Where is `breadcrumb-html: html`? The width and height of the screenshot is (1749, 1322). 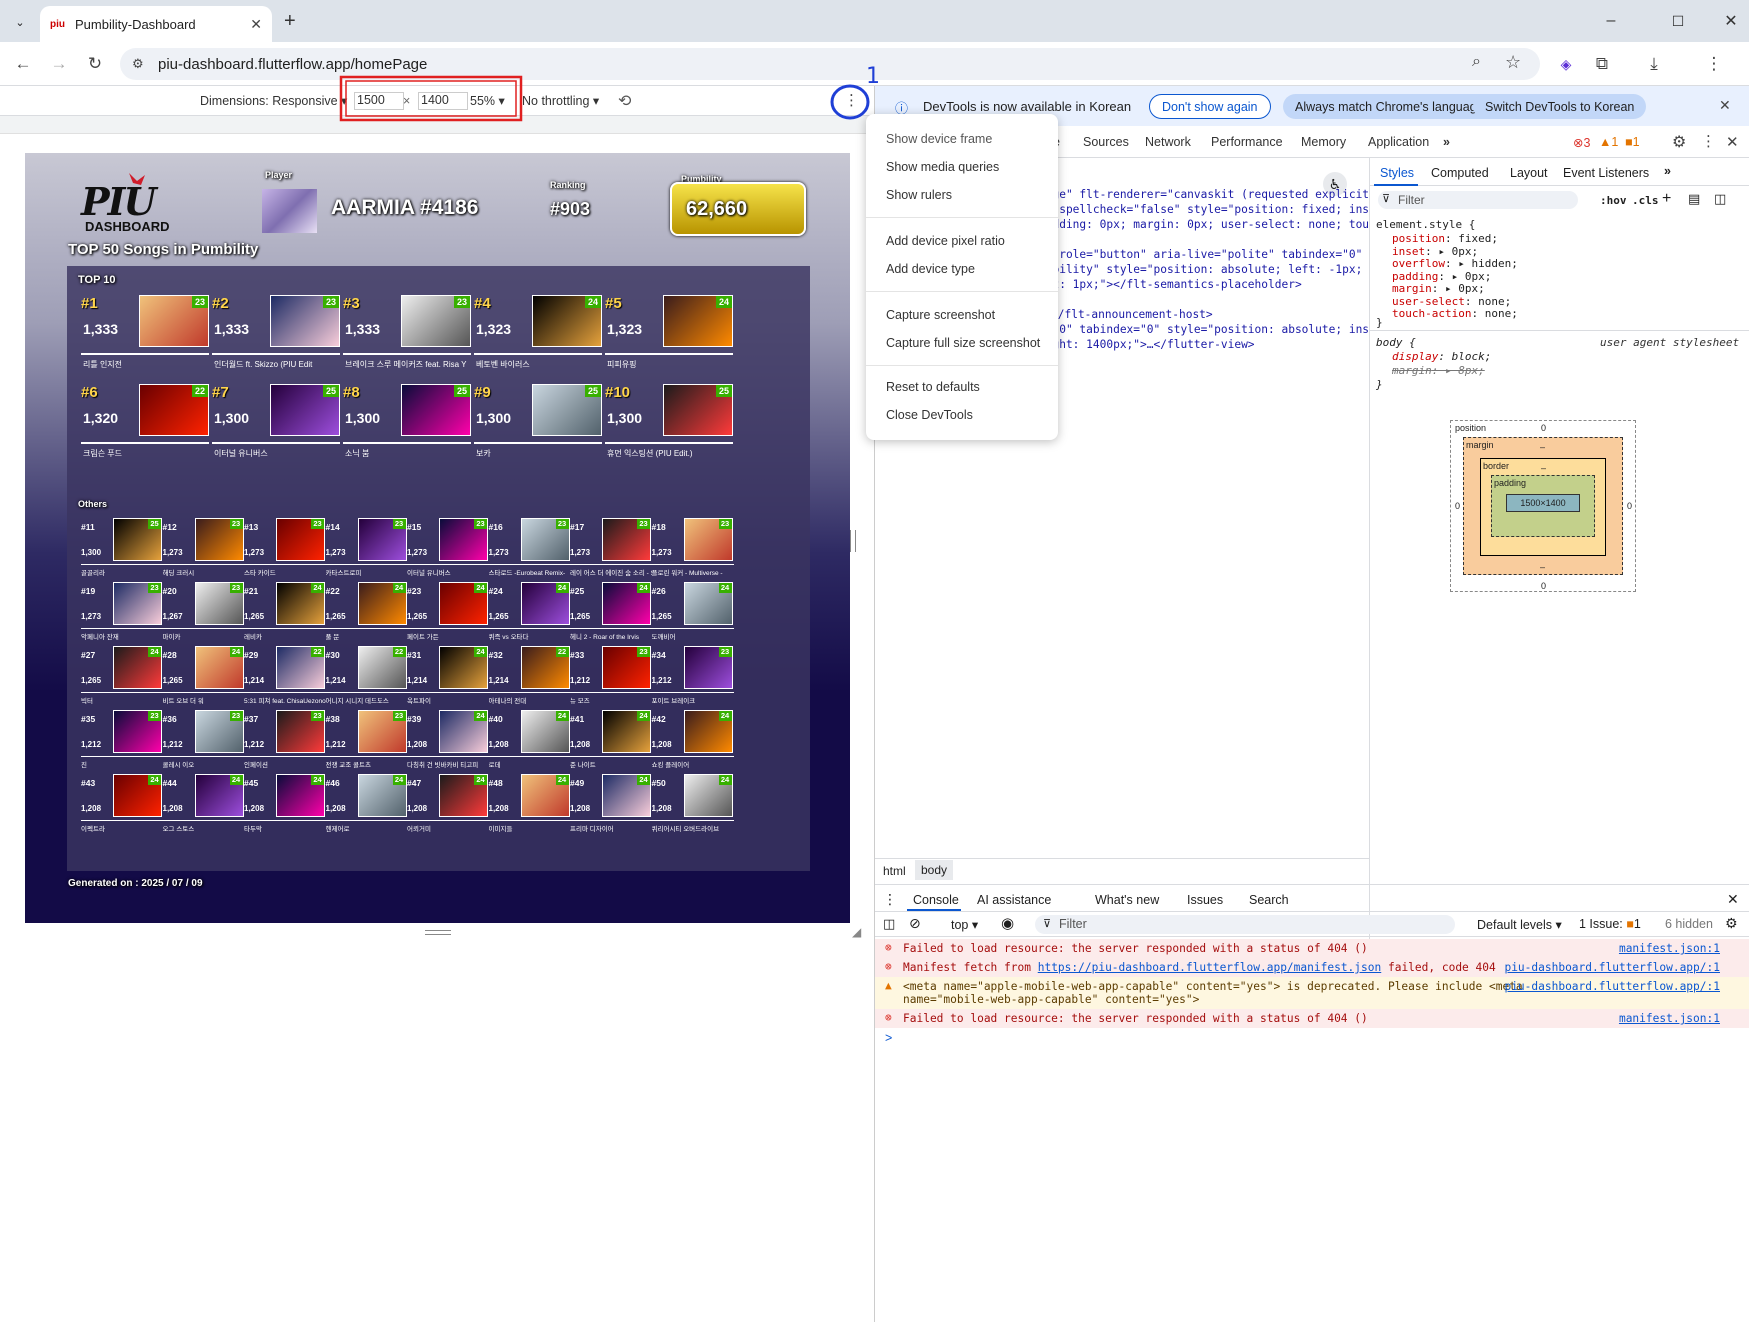
breadcrumb-html: html is located at coordinates (894, 871).